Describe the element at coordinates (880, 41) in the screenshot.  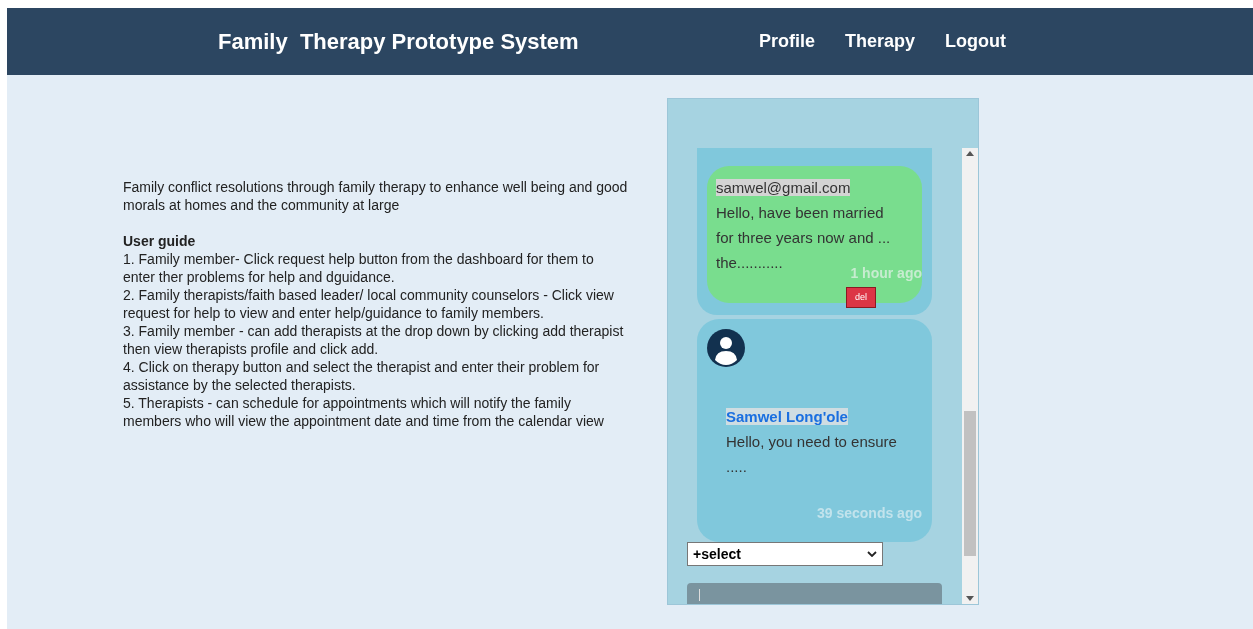
I see `nav-link: Therapy` at that location.